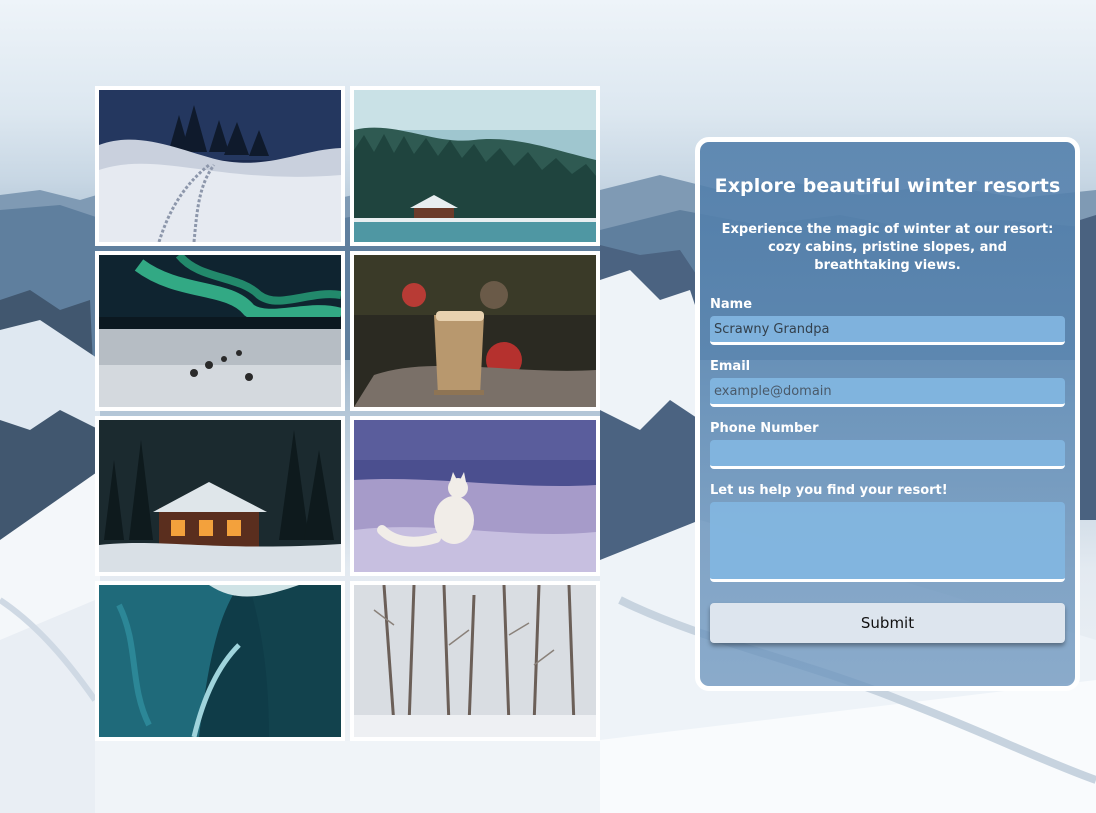 Image resolution: width=1096 pixels, height=813 pixels. What do you see at coordinates (887, 542) in the screenshot?
I see `message-textarea` at bounding box center [887, 542].